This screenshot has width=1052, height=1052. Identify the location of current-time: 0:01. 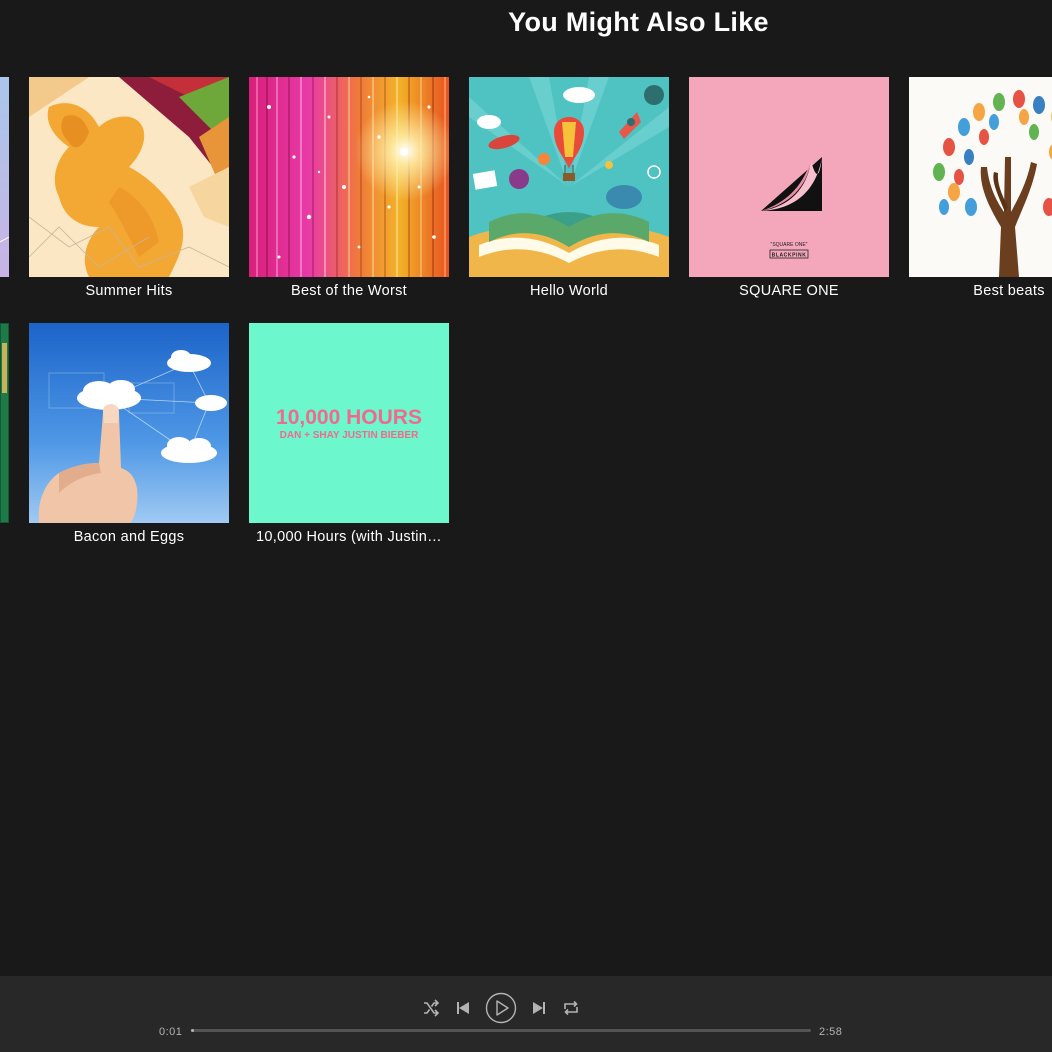
(171, 1032).